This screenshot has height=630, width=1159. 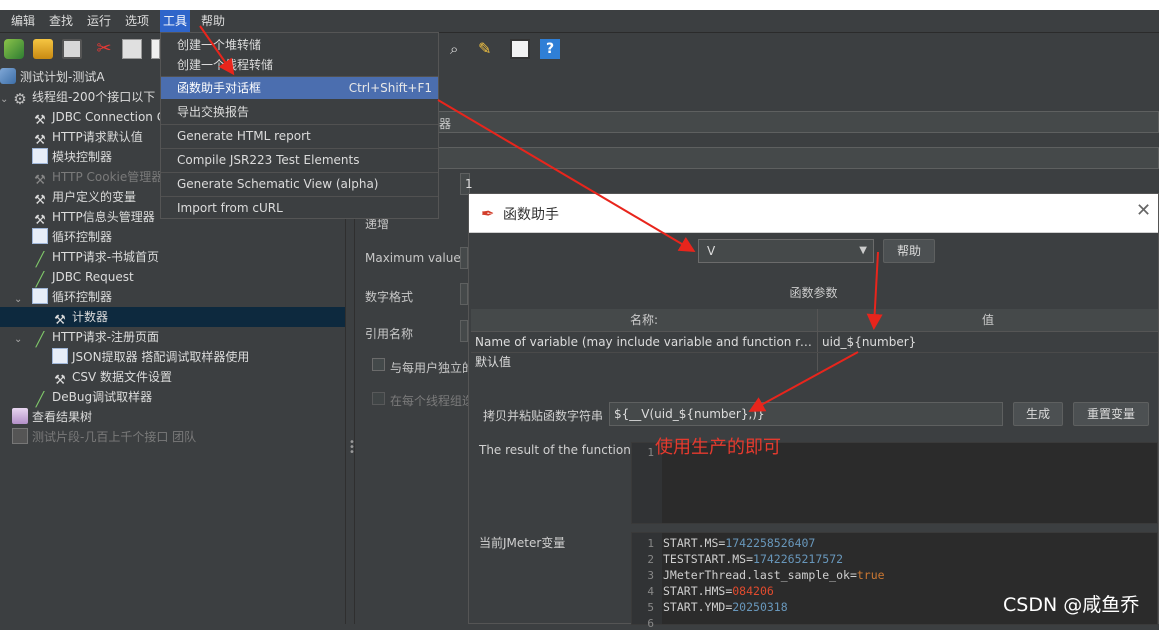 What do you see at coordinates (155, 49) in the screenshot?
I see `paste-icon` at bounding box center [155, 49].